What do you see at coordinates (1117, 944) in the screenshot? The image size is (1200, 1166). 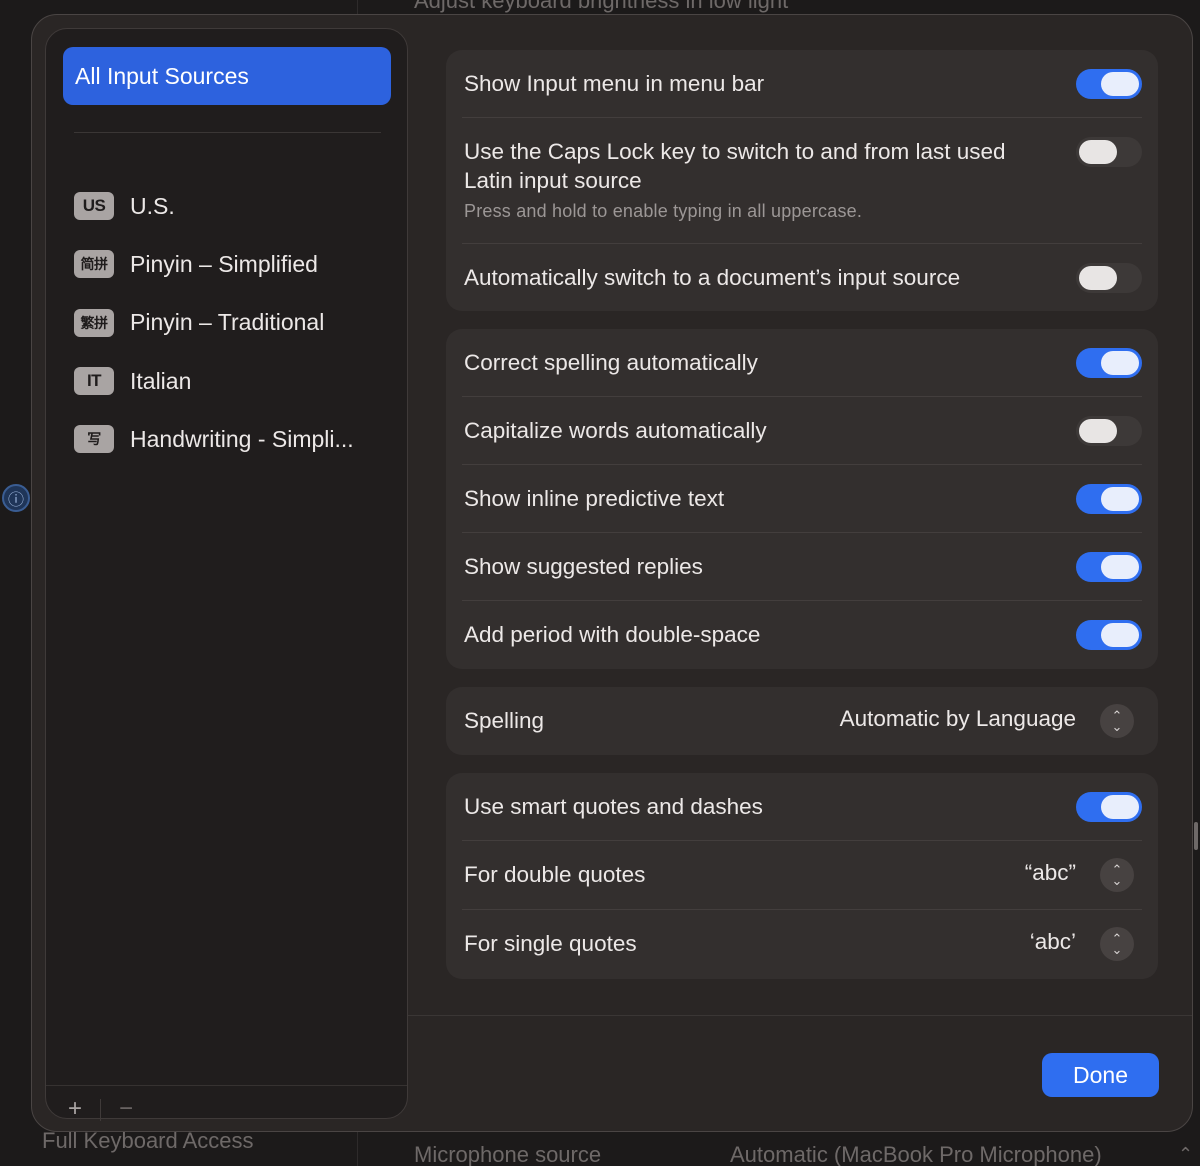 I see `single-quotes-stepper-icon: ⌃ ⌄` at bounding box center [1117, 944].